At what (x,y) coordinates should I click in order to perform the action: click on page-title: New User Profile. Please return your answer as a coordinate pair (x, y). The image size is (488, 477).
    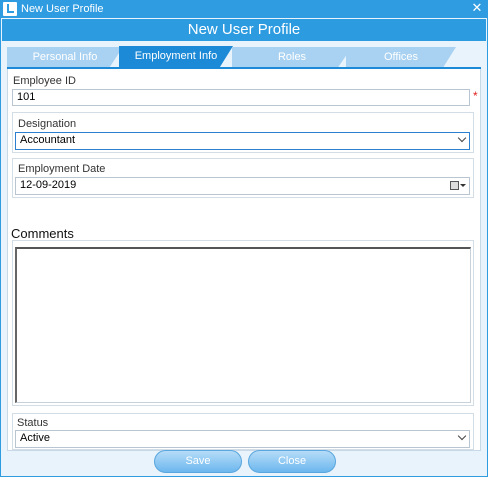
    Looking at the image, I should click on (244, 30).